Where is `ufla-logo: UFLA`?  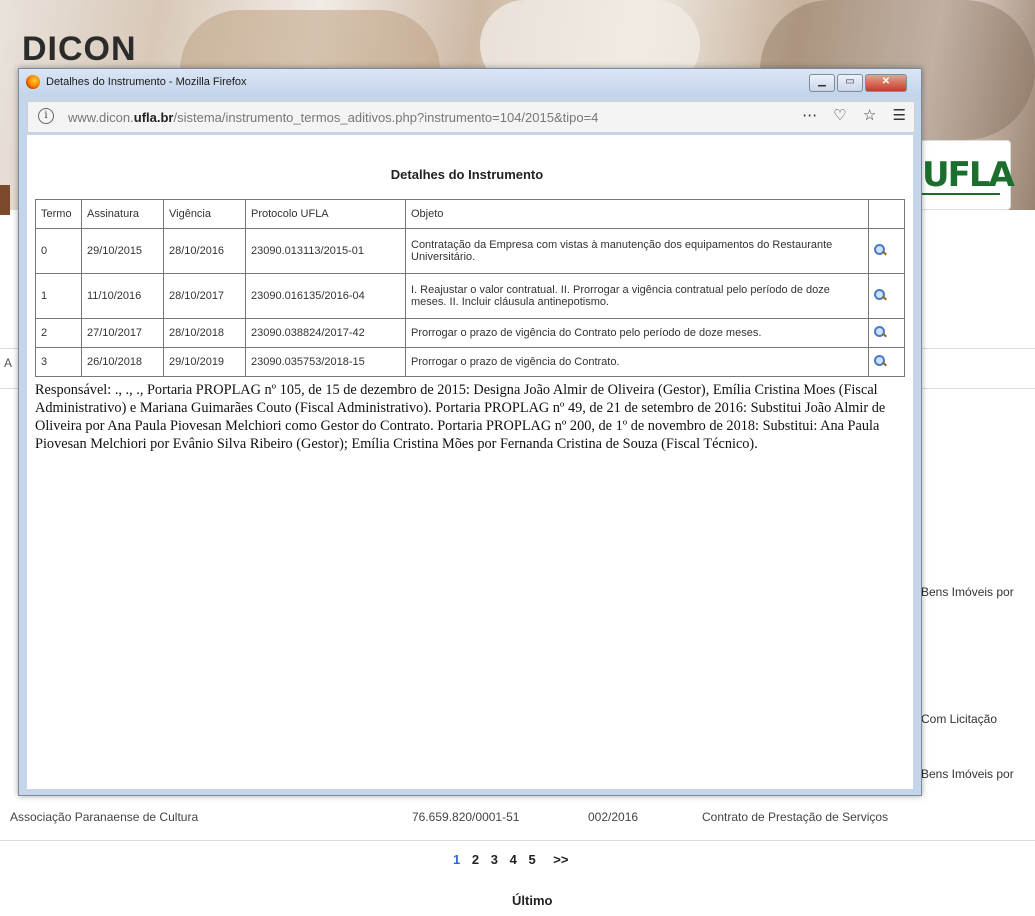
ufla-logo: UFLA is located at coordinates (965, 175).